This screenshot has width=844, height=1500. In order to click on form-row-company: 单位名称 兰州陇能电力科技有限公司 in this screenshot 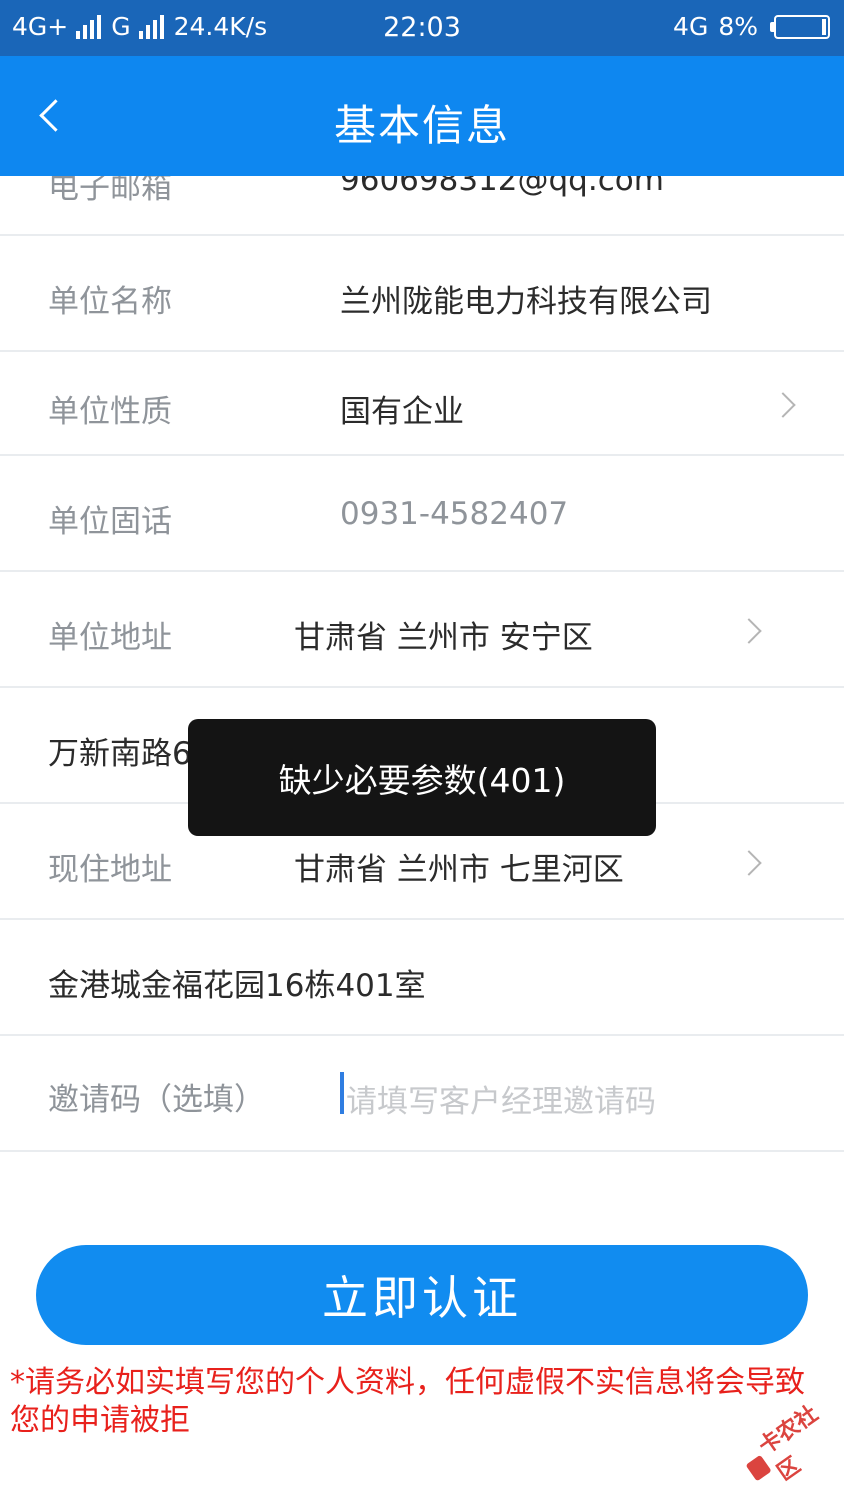, I will do `click(422, 294)`.